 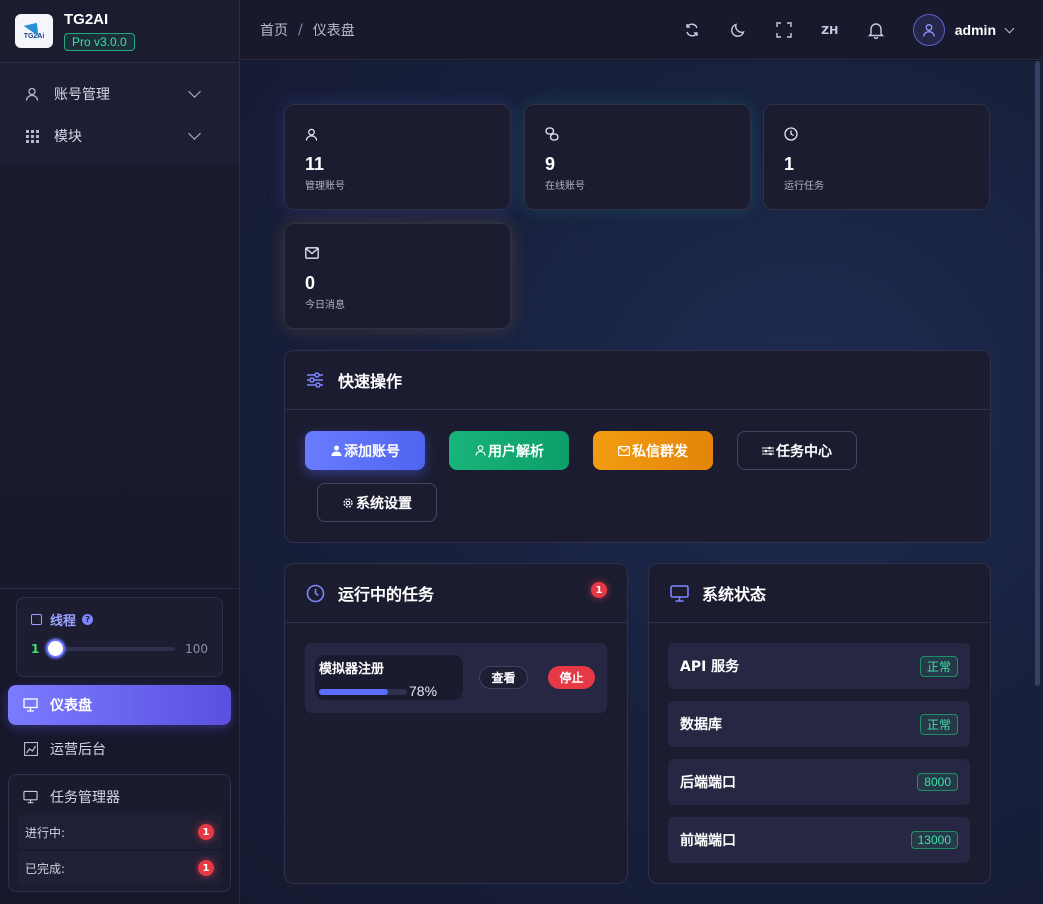 What do you see at coordinates (550, 164) in the screenshot?
I see `stat-value: 9` at bounding box center [550, 164].